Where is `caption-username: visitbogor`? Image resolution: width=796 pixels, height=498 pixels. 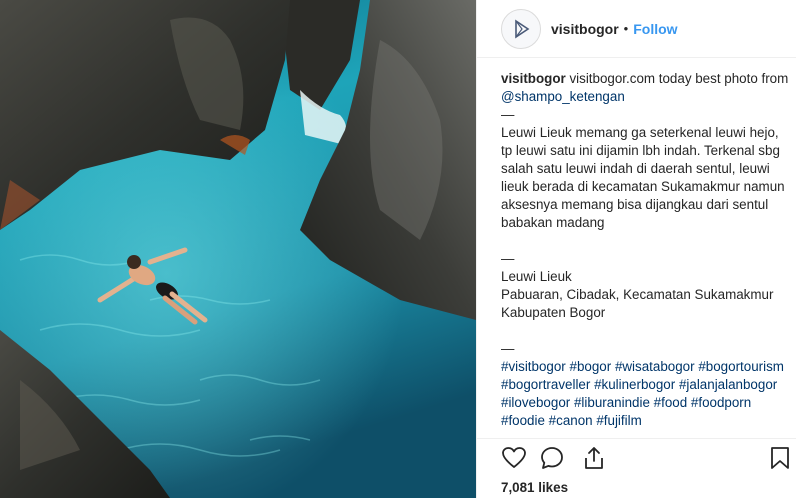
caption-username: visitbogor is located at coordinates (533, 78).